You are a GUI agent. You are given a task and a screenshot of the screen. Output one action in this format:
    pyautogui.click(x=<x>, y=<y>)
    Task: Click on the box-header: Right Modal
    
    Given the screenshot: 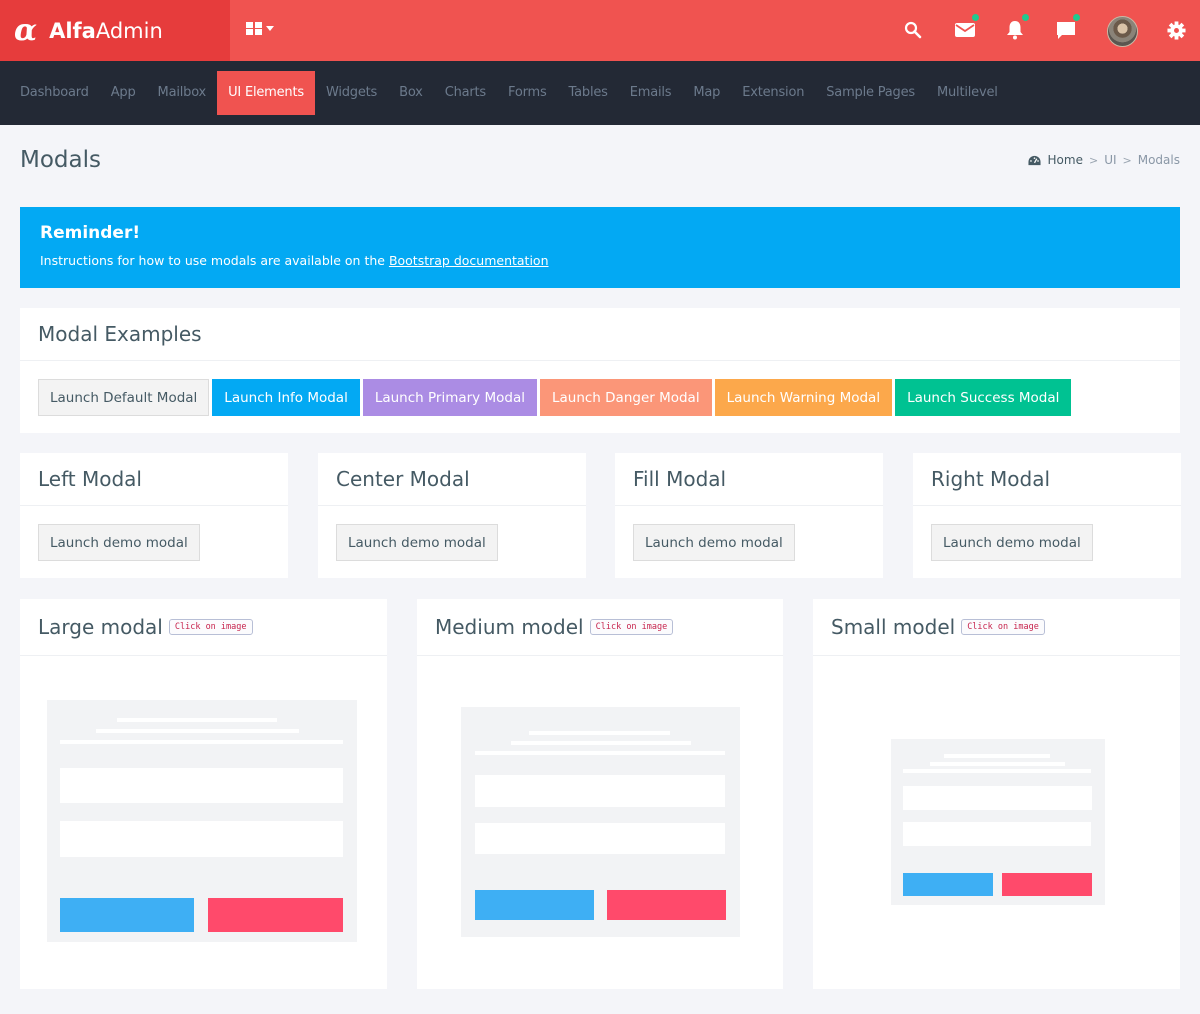 What is the action you would take?
    pyautogui.click(x=1047, y=479)
    